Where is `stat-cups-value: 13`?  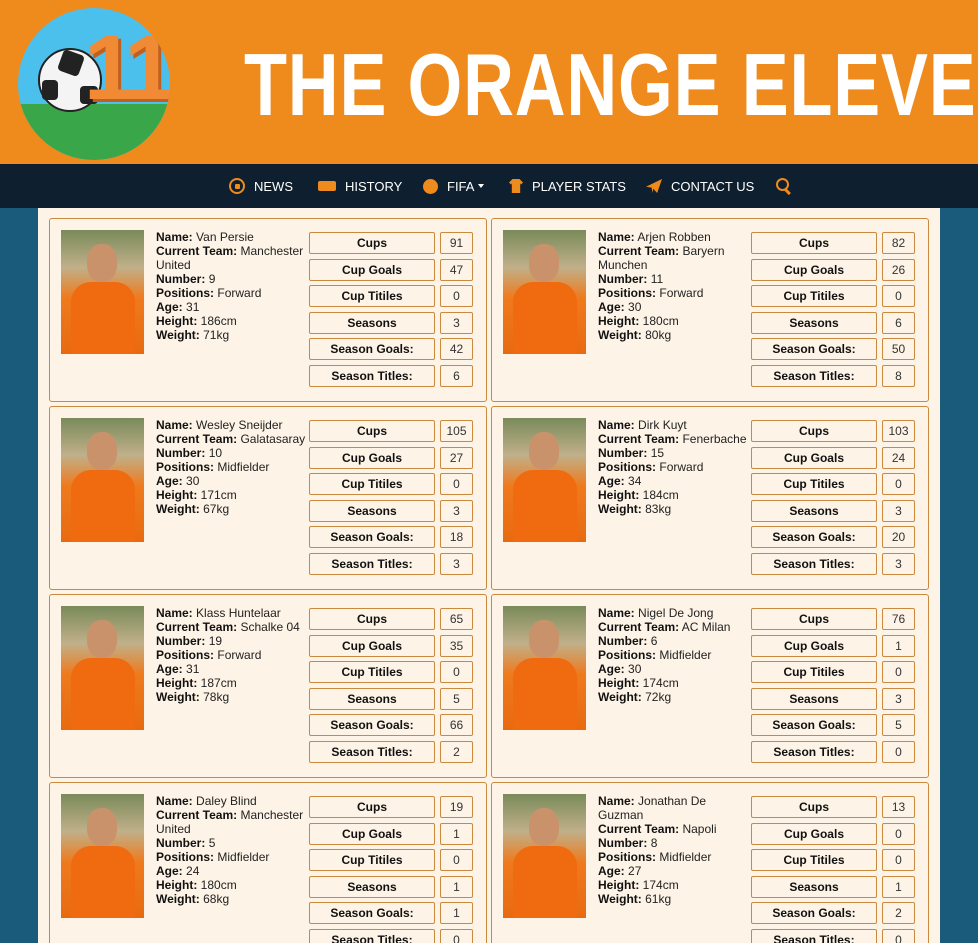 stat-cups-value: 13 is located at coordinates (898, 807).